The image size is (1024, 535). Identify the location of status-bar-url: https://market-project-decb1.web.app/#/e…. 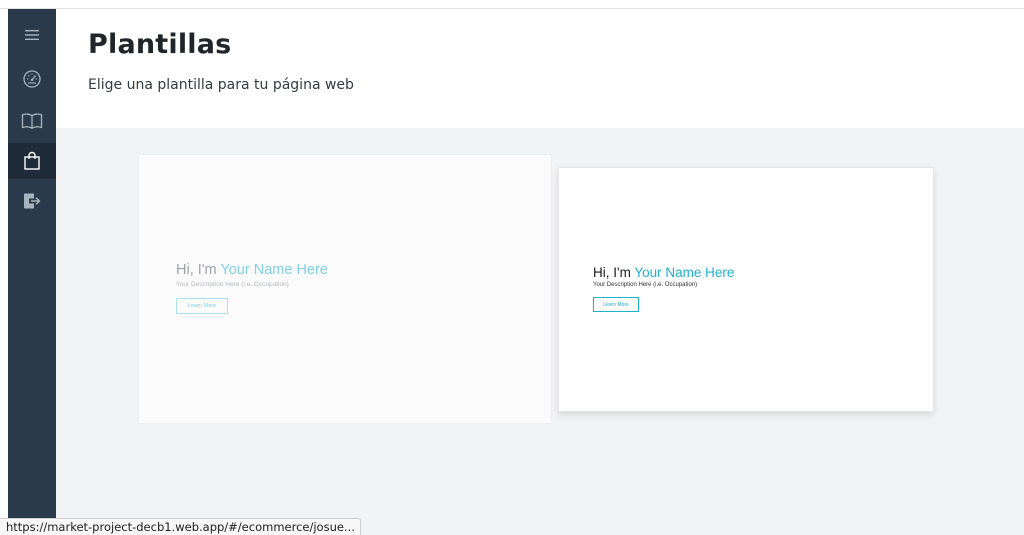
(180, 526).